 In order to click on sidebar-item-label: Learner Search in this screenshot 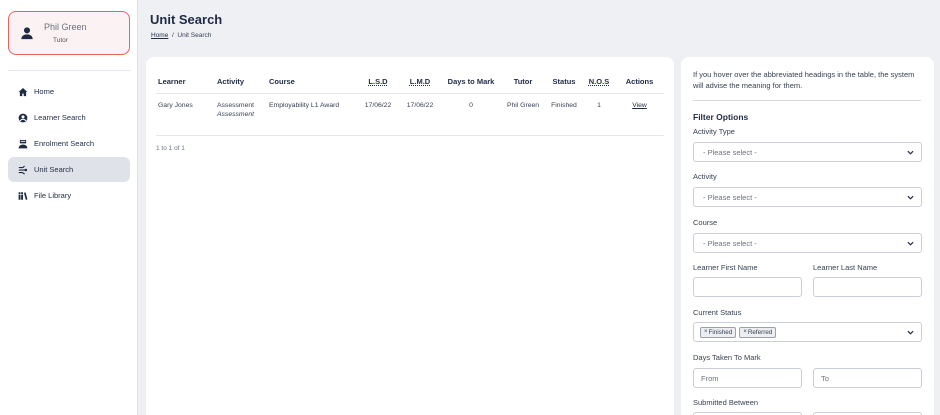, I will do `click(60, 117)`.